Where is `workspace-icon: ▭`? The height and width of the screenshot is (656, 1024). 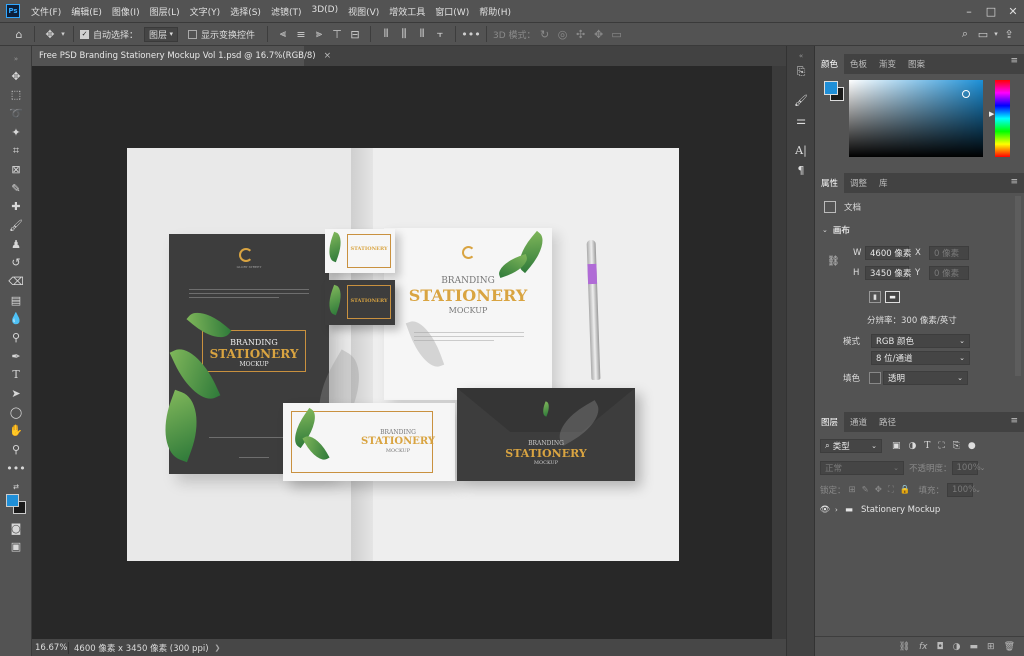
workspace-icon: ▭ is located at coordinates (983, 34).